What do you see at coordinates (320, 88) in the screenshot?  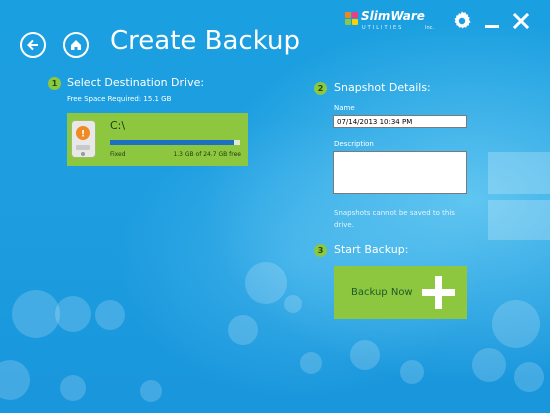 I see `step-2-badge: 2` at bounding box center [320, 88].